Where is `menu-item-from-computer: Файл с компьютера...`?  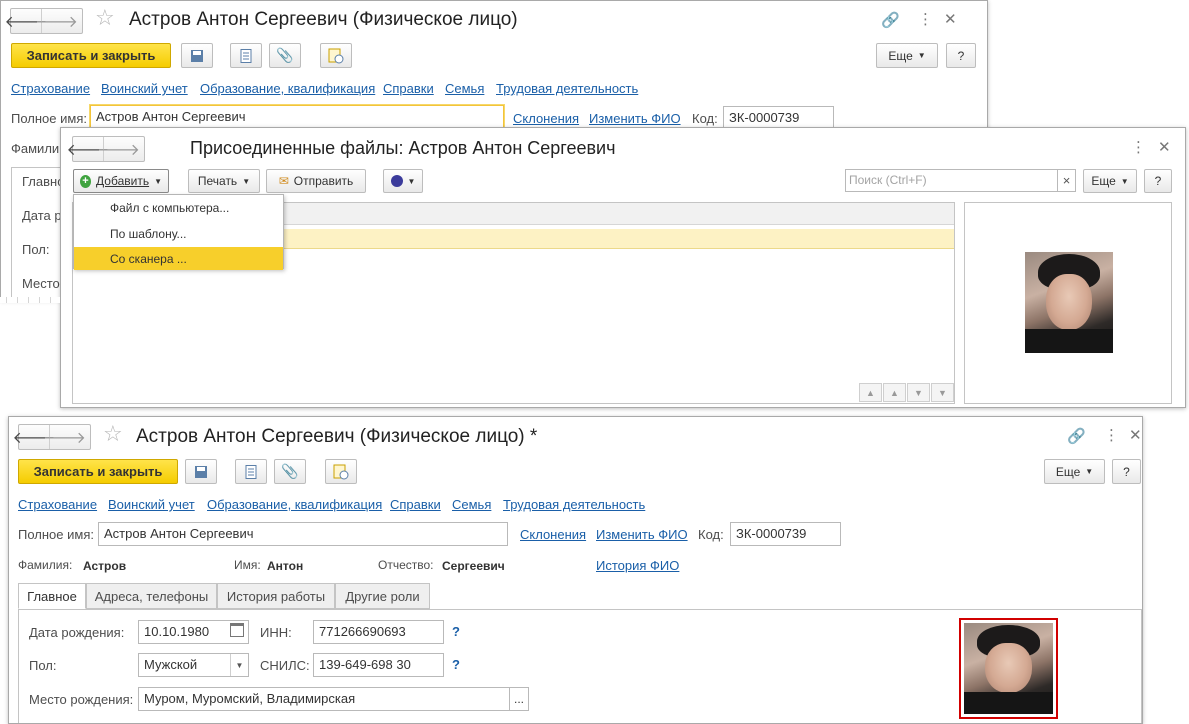 menu-item-from-computer: Файл с компьютера... is located at coordinates (178, 208).